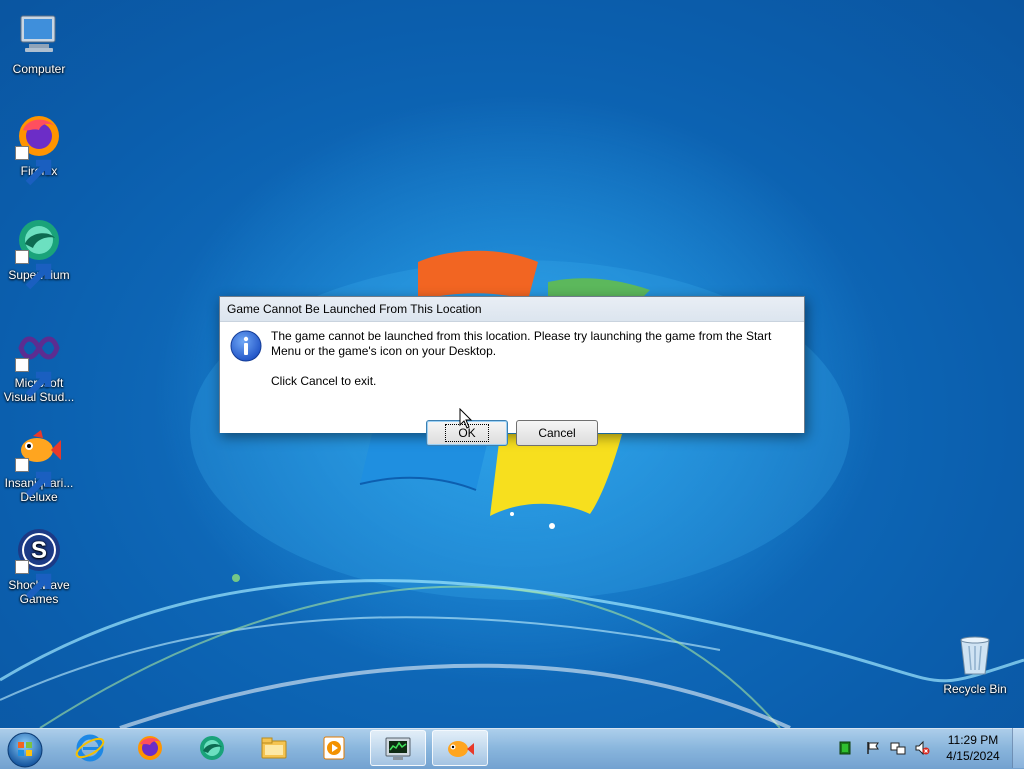 The height and width of the screenshot is (769, 1024). I want to click on visual-studio-icon, so click(39, 361).